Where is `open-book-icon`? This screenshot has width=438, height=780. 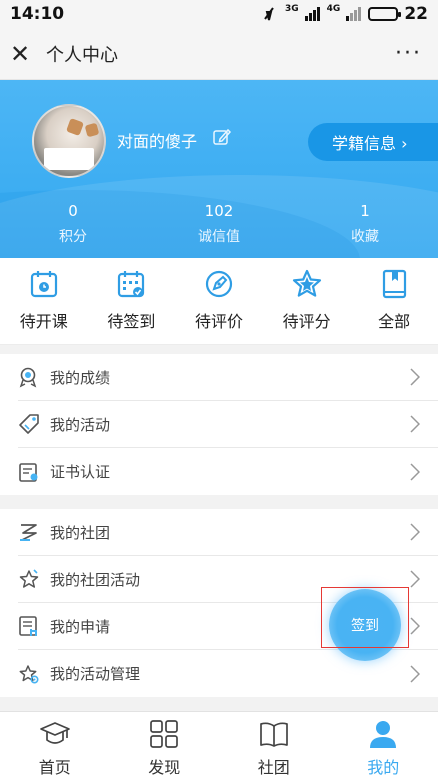 open-book-icon is located at coordinates (274, 734).